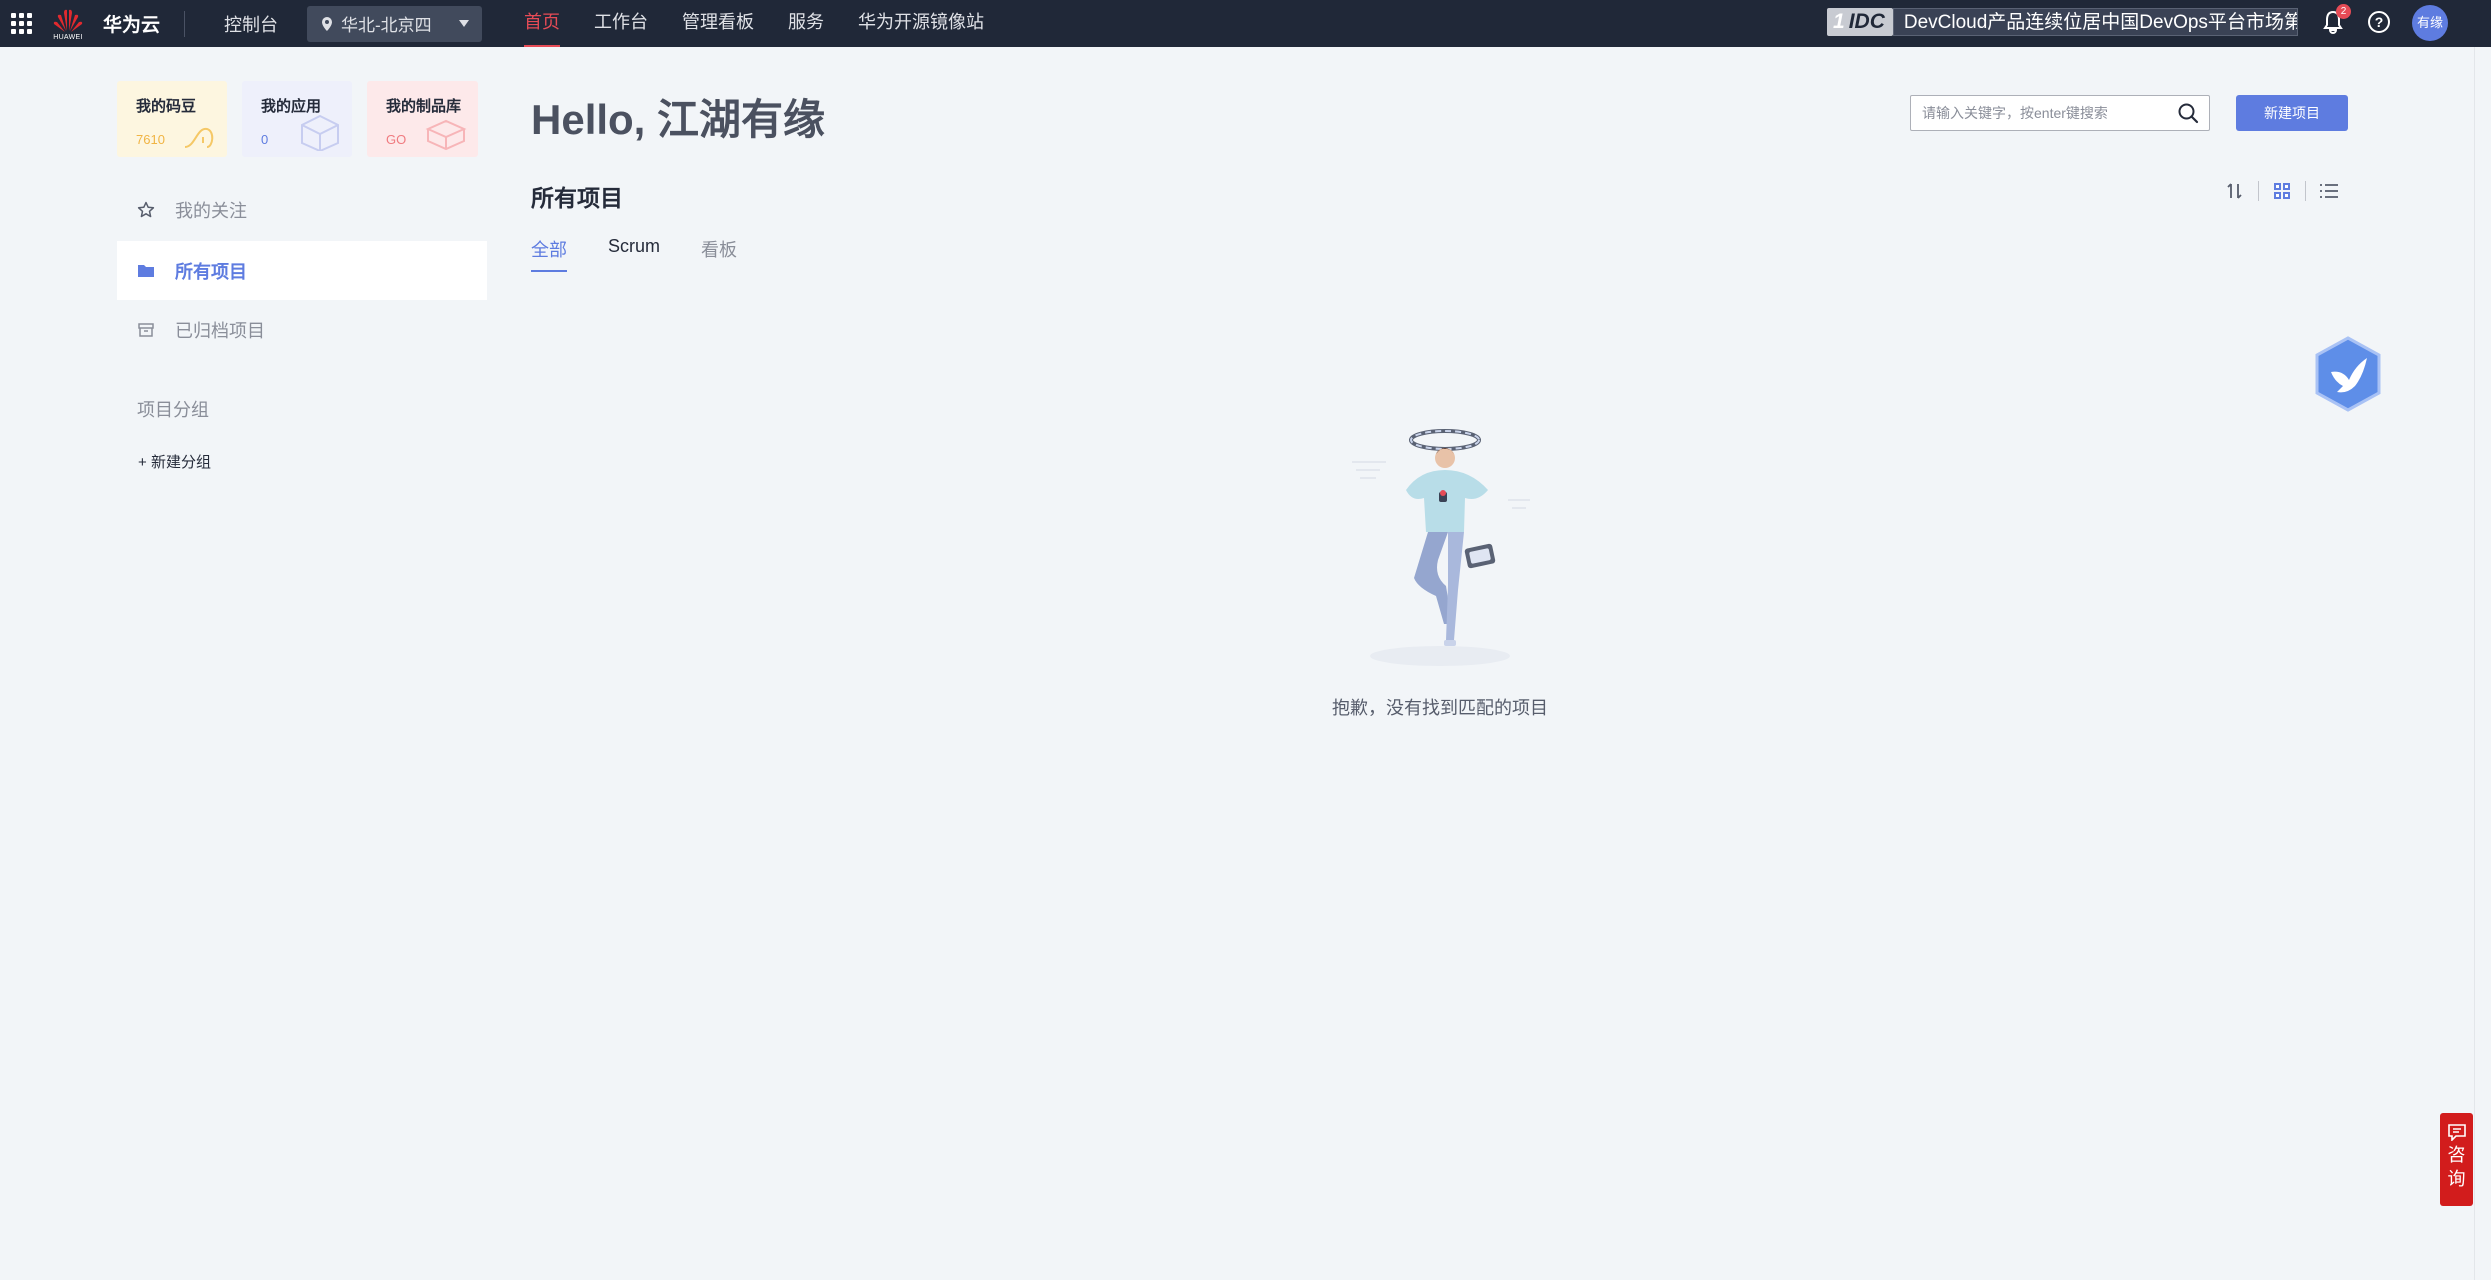  I want to click on section-title: 所有项目, so click(577, 198).